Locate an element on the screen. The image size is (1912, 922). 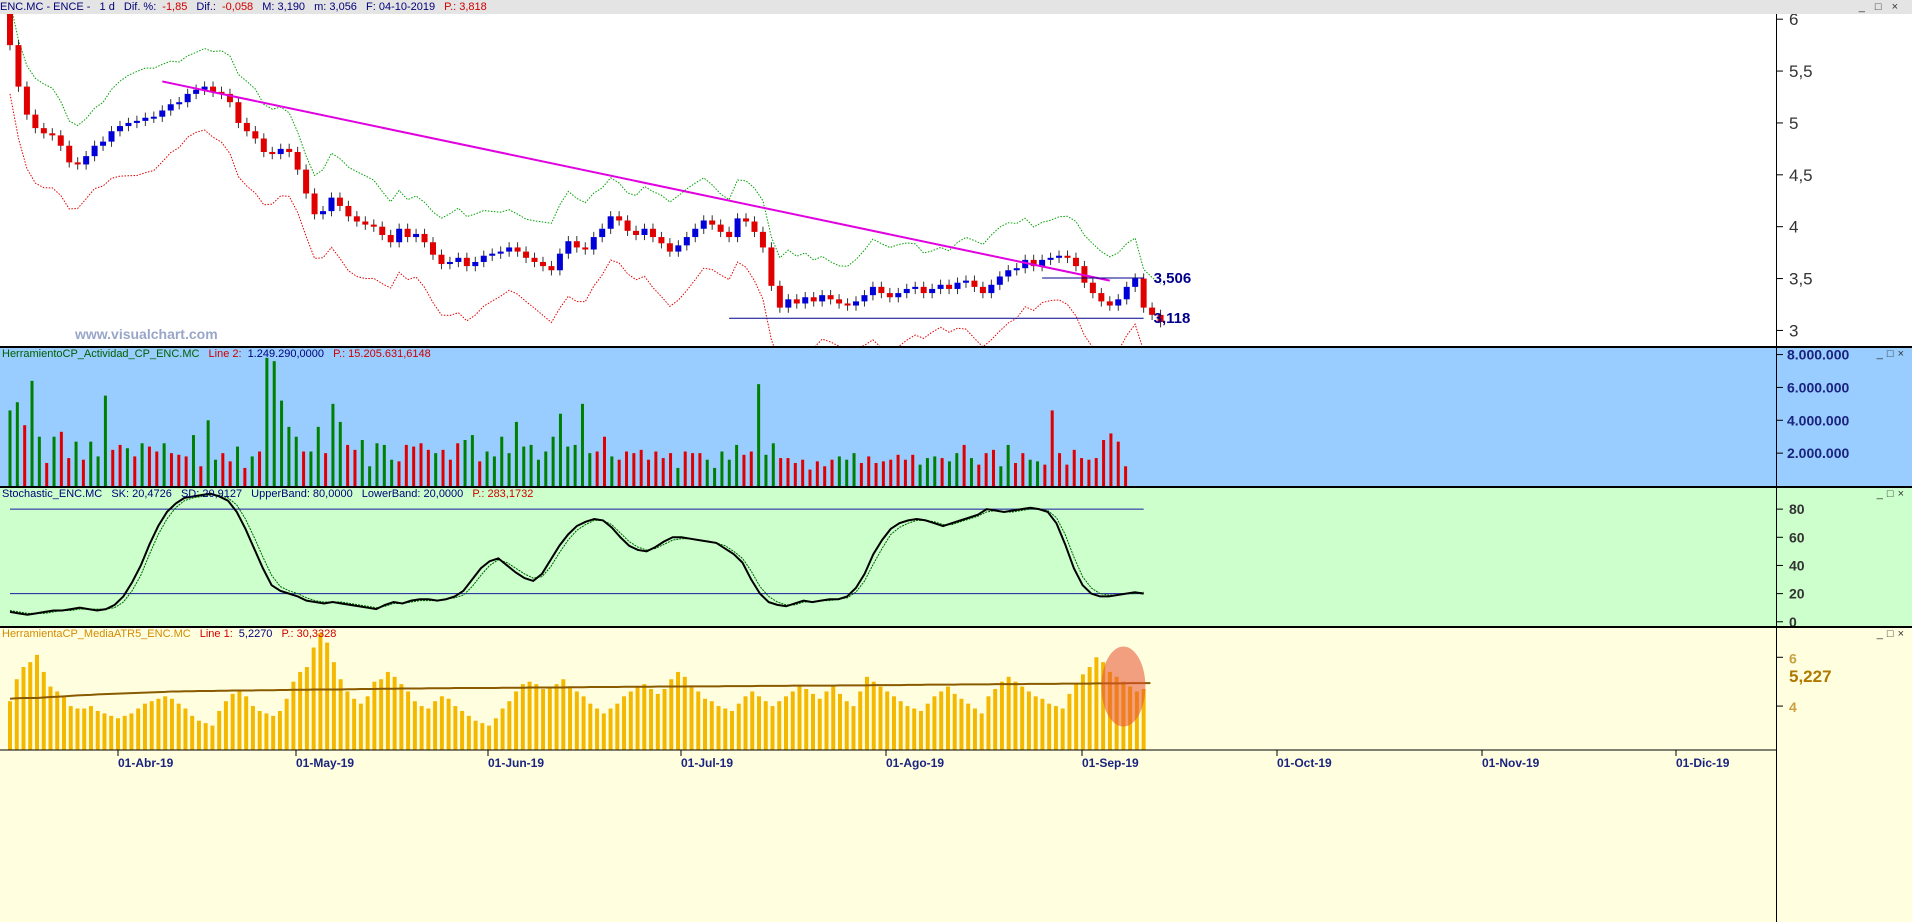
stochastic-chart: 806040200 is located at coordinates (956, 557).